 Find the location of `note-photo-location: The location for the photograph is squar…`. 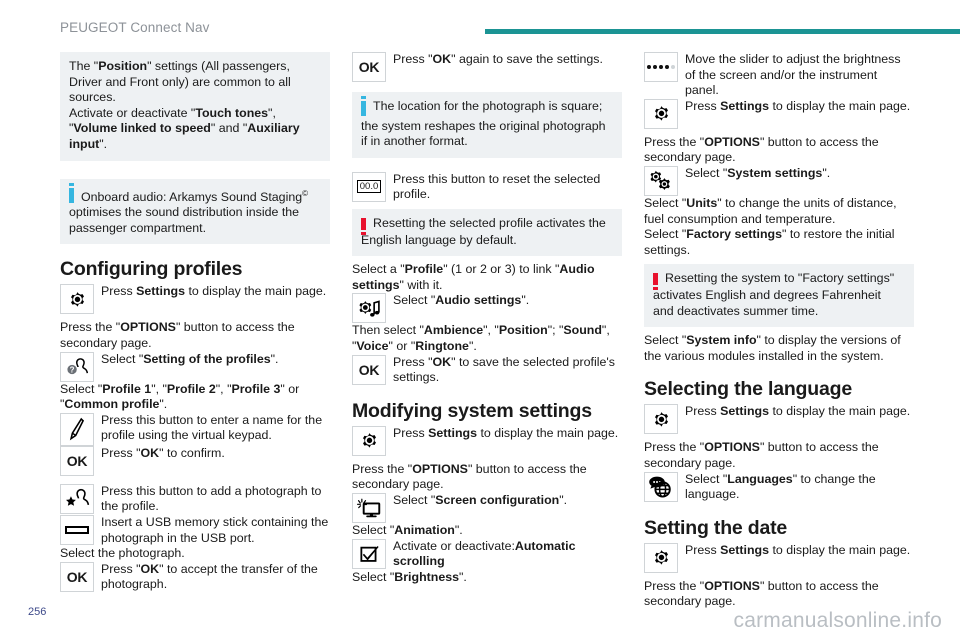

note-photo-location: The location for the photograph is squar… is located at coordinates (487, 125).